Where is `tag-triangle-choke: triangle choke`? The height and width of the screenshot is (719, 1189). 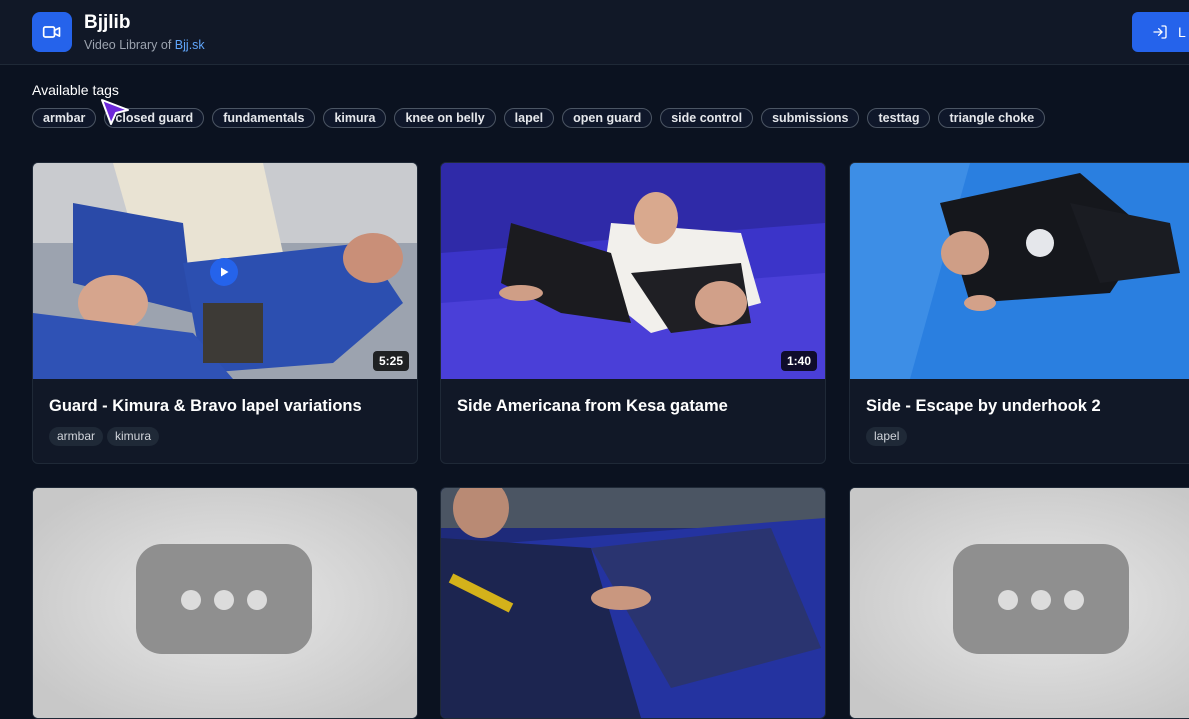 tag-triangle-choke: triangle choke is located at coordinates (992, 118).